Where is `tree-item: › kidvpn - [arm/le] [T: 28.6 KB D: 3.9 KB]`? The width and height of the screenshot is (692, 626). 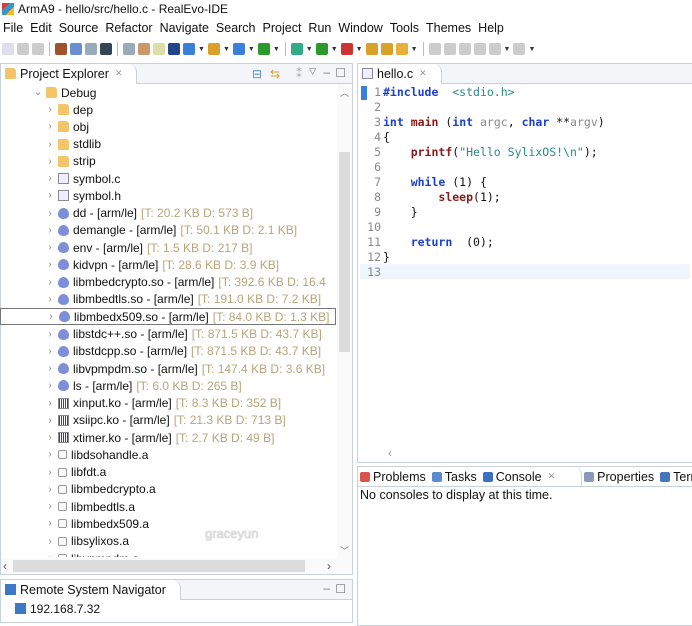
tree-item: › kidvpn - [arm/le] [T: 28.6 KB D: 3.9 KB] is located at coordinates (162, 264).